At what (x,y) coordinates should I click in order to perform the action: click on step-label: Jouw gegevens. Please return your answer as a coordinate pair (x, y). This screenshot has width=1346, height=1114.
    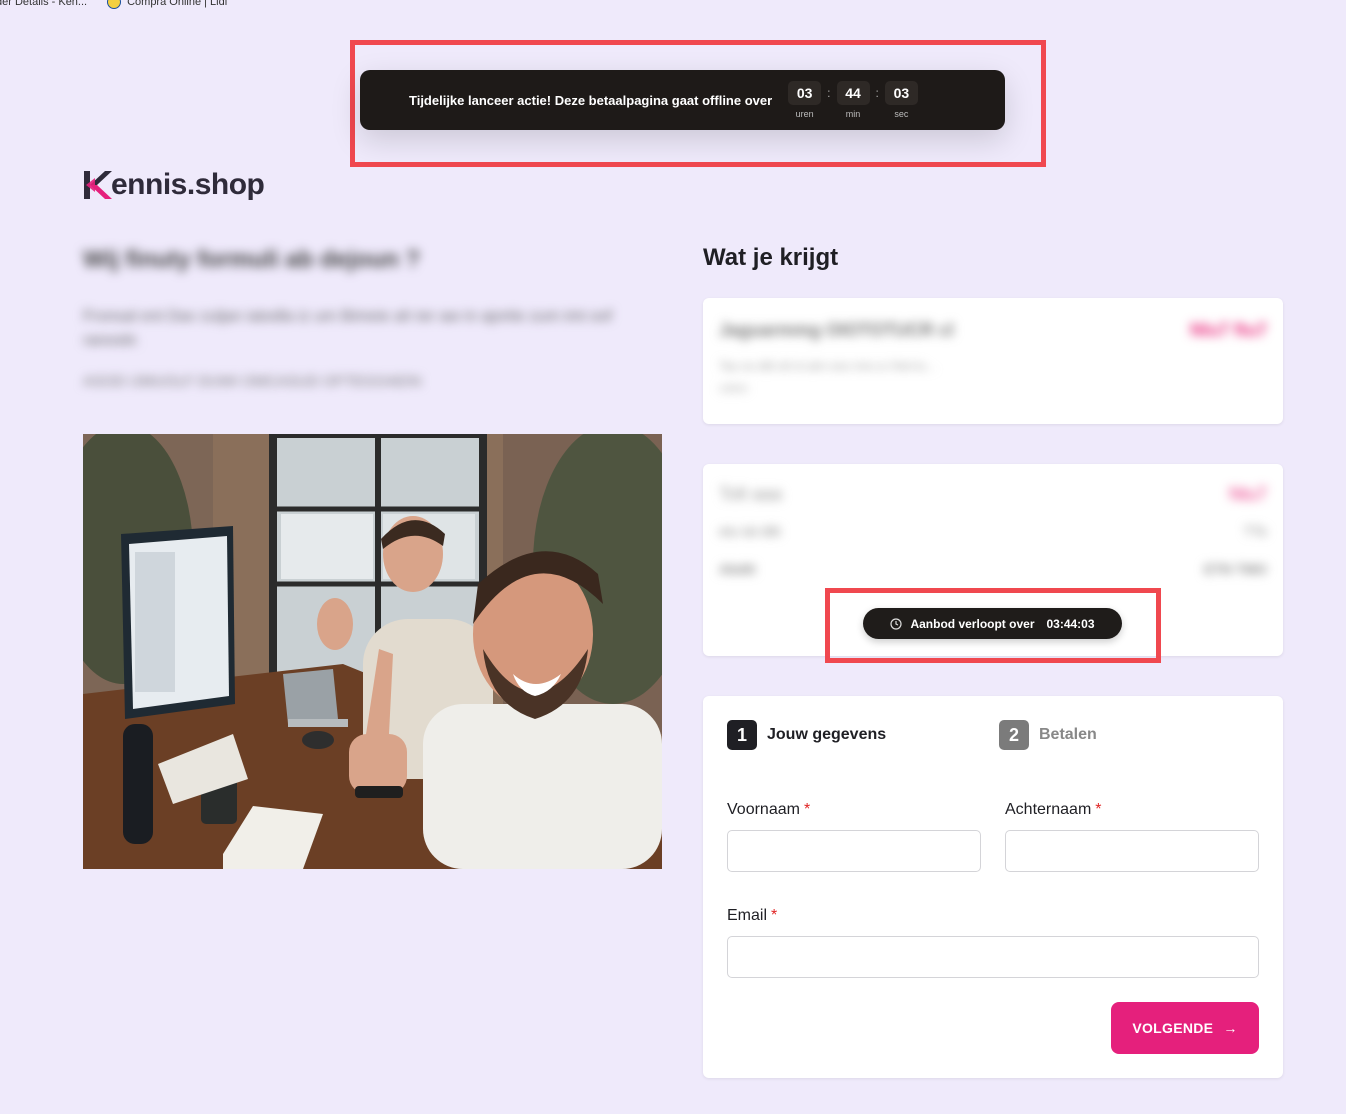
    Looking at the image, I should click on (827, 734).